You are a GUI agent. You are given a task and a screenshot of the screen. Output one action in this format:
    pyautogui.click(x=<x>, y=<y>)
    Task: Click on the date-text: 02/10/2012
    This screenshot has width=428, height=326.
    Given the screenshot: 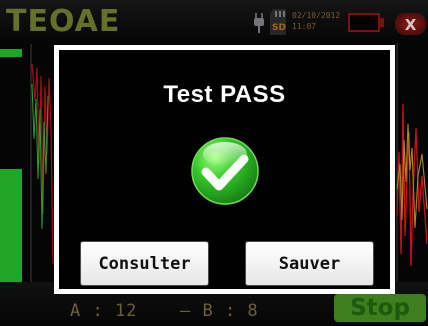 What is the action you would take?
    pyautogui.click(x=316, y=15)
    